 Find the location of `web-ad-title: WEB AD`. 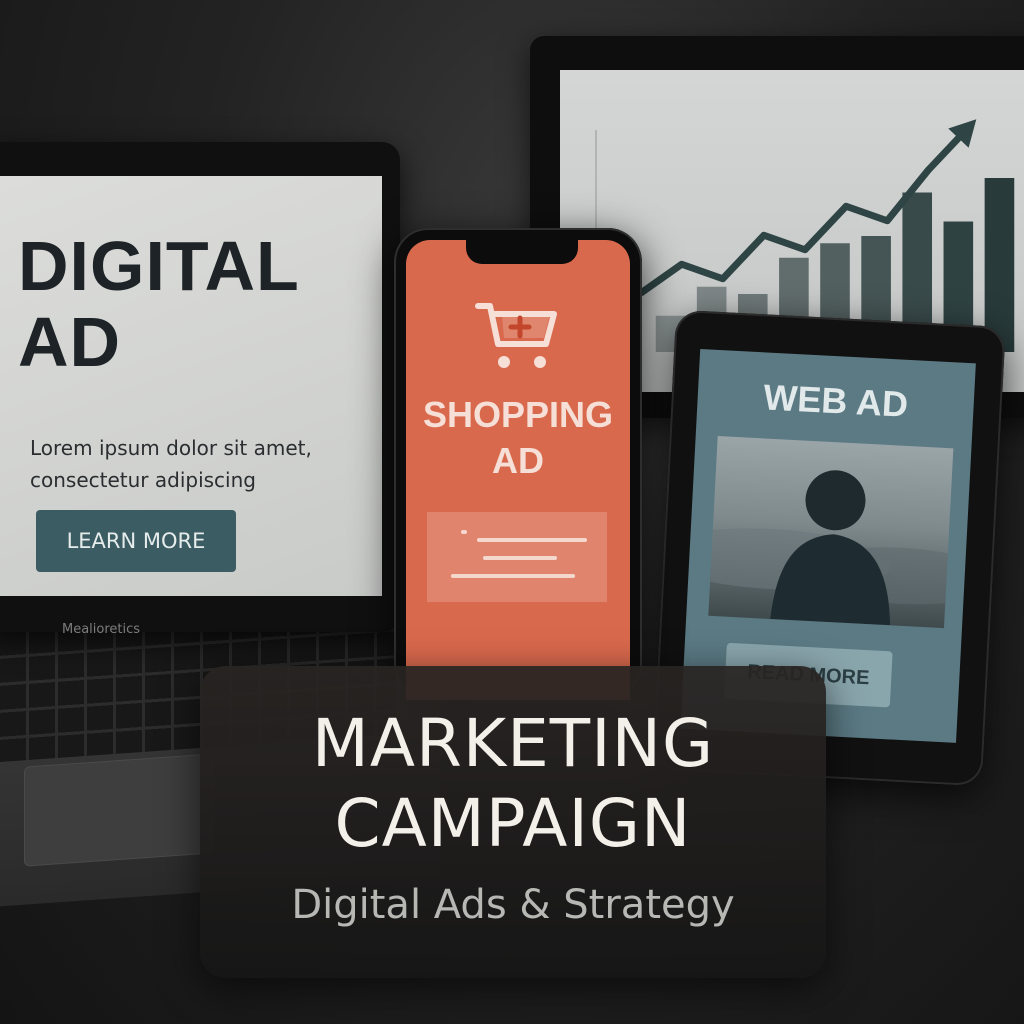

web-ad-title: WEB AD is located at coordinates (836, 400).